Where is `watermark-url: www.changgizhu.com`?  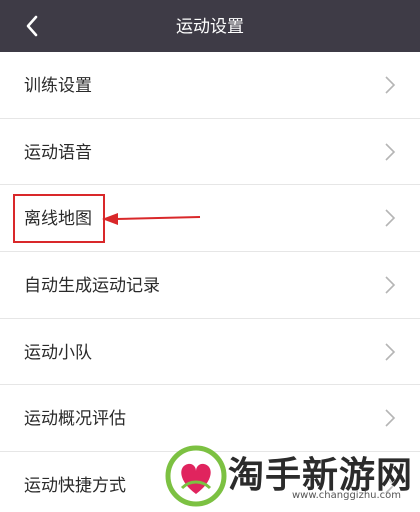 watermark-url: www.changgizhu.com is located at coordinates (347, 495).